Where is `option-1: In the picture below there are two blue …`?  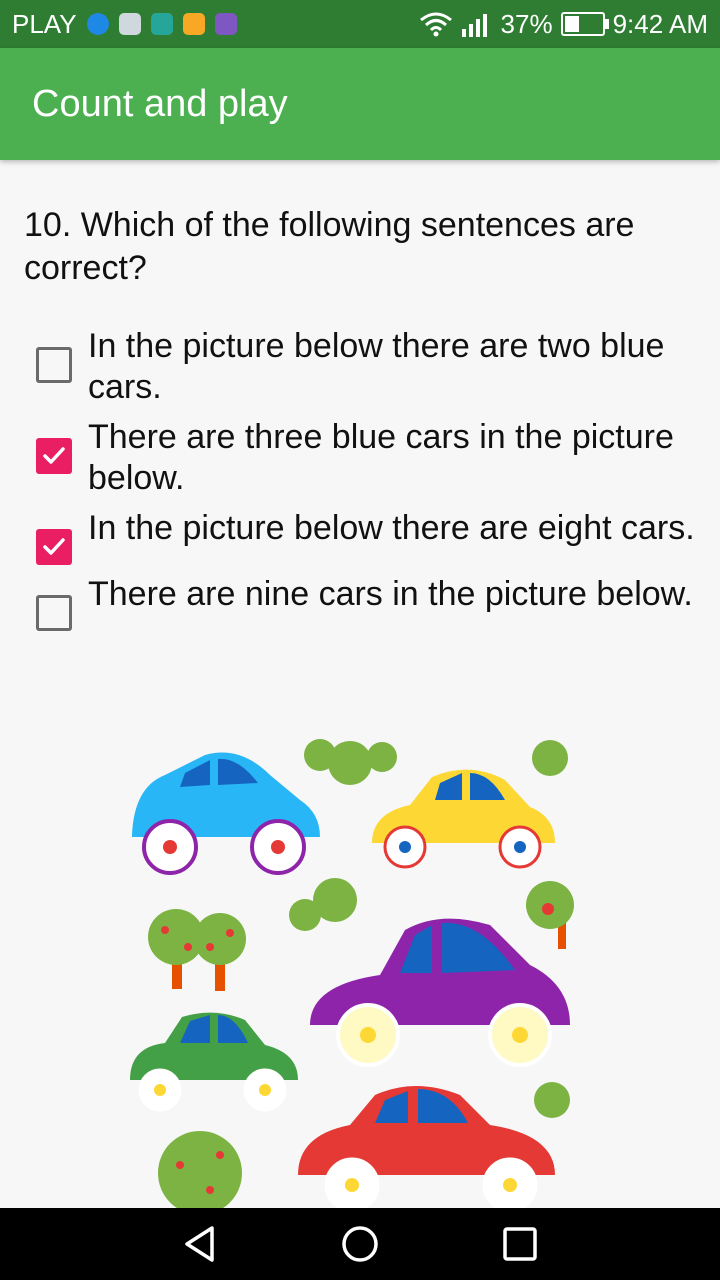 option-1: In the picture below there are two blue … is located at coordinates (366, 367).